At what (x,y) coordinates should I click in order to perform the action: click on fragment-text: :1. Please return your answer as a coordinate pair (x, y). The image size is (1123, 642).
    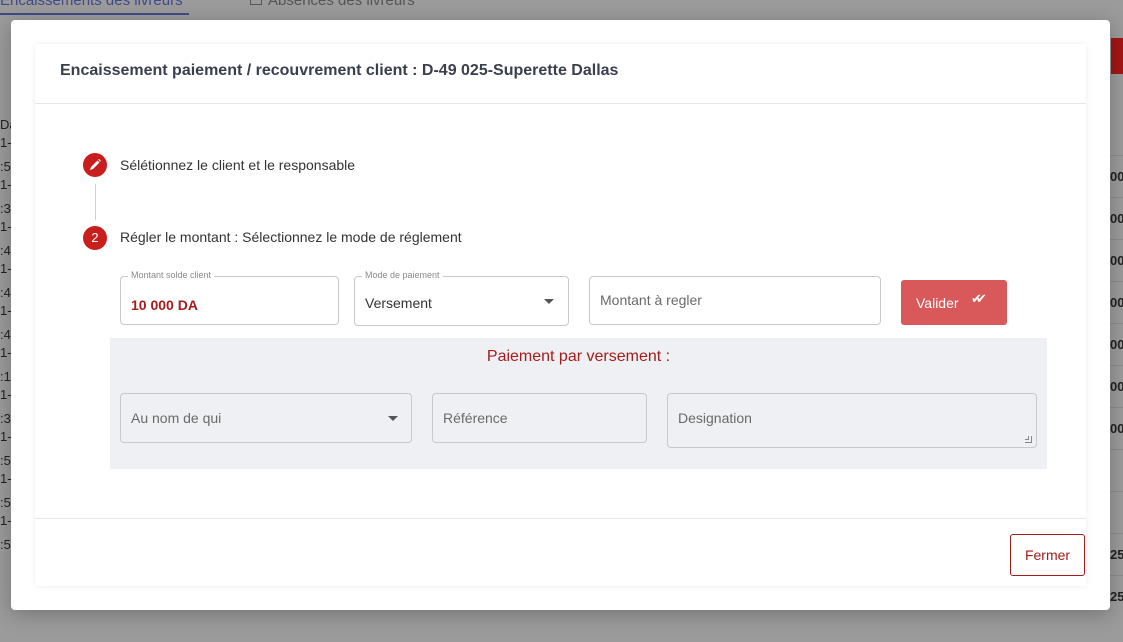
    Looking at the image, I should click on (5, 376).